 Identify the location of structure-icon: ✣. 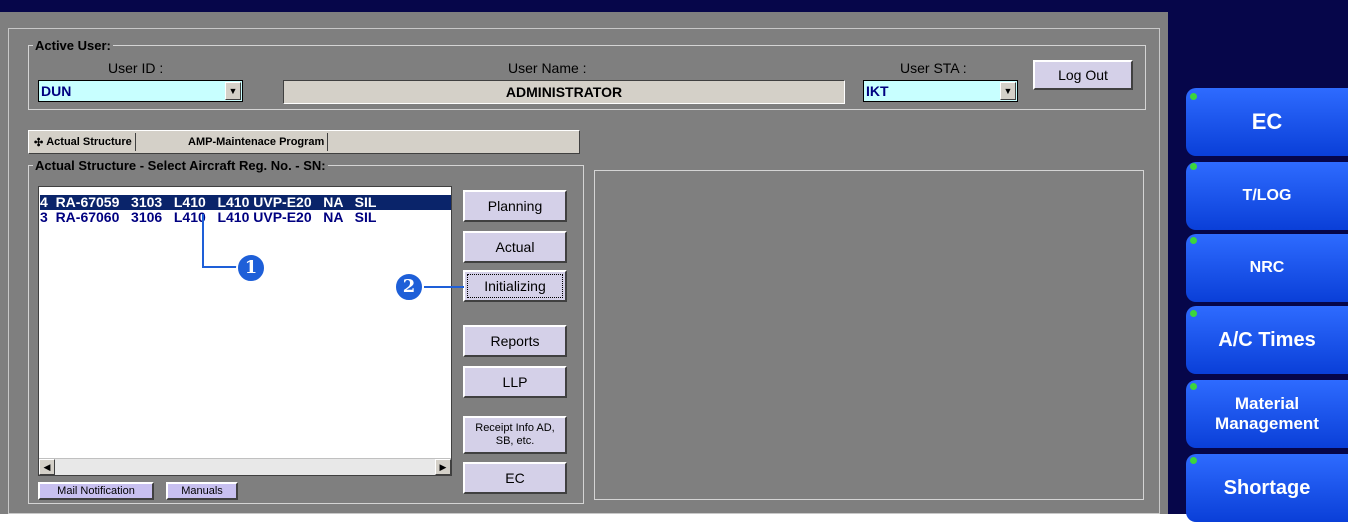
(39, 142).